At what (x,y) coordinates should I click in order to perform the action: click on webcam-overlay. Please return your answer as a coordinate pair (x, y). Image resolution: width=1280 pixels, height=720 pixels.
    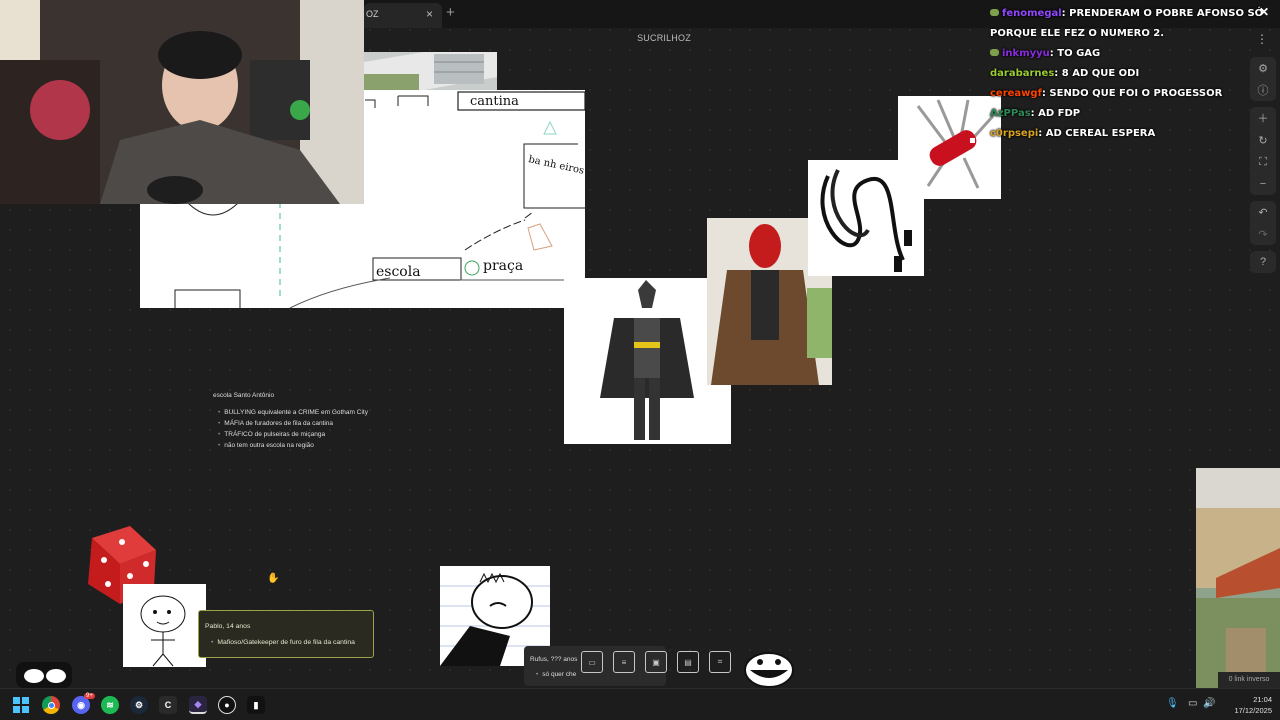
    Looking at the image, I should click on (182, 102).